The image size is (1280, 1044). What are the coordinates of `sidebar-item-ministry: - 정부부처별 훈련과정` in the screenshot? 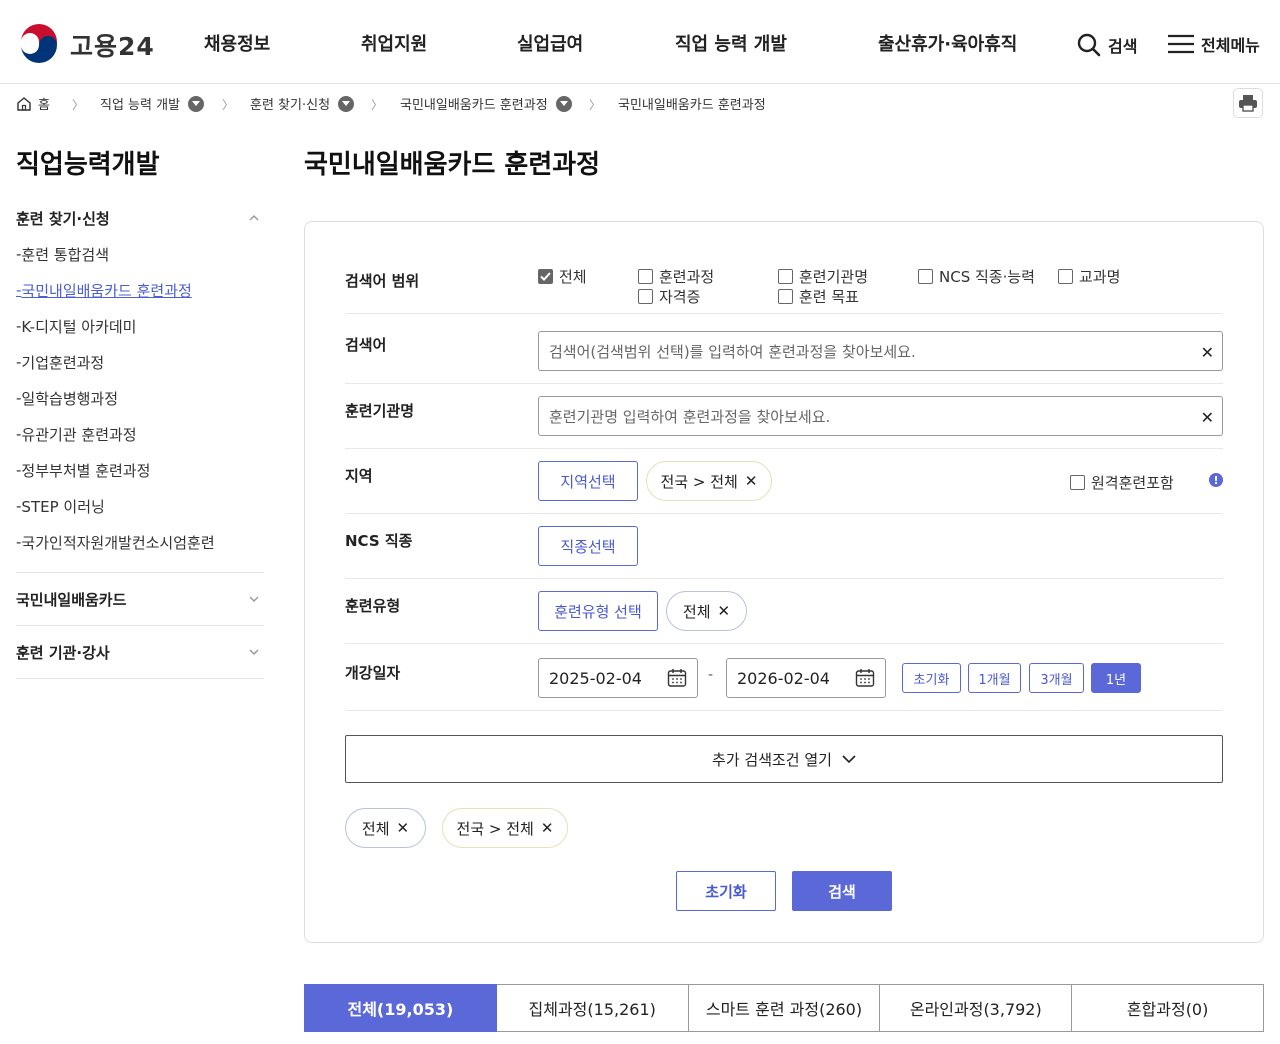 It's located at (140, 470).